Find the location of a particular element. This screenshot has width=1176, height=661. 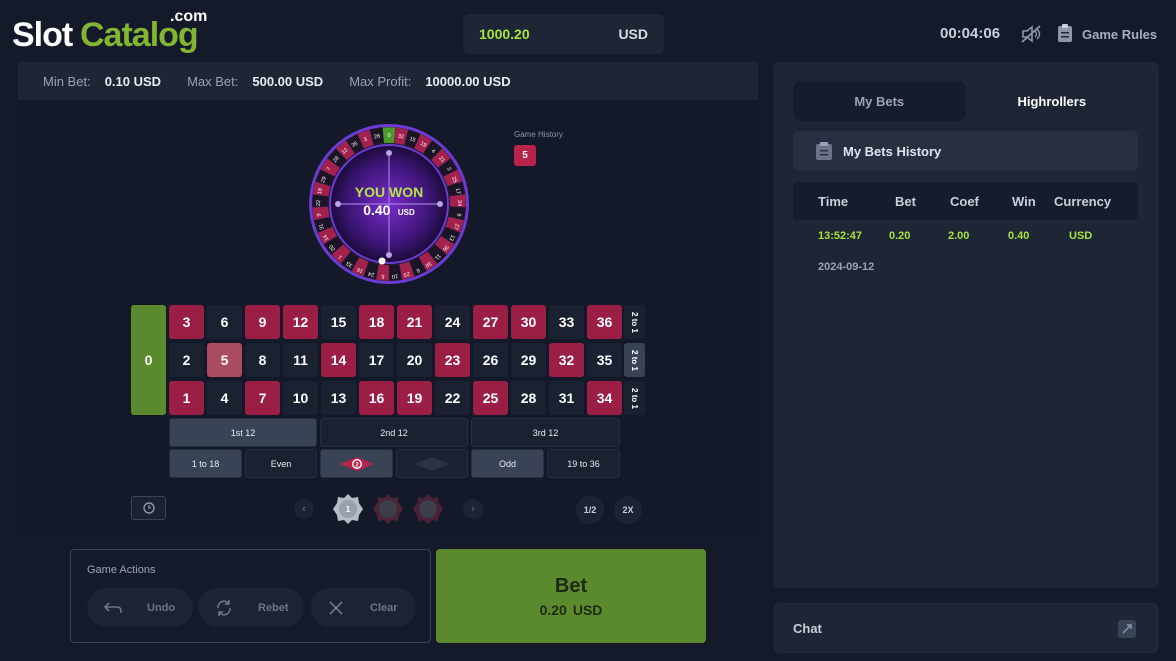

bet-cell-4: 4 is located at coordinates (224, 398).